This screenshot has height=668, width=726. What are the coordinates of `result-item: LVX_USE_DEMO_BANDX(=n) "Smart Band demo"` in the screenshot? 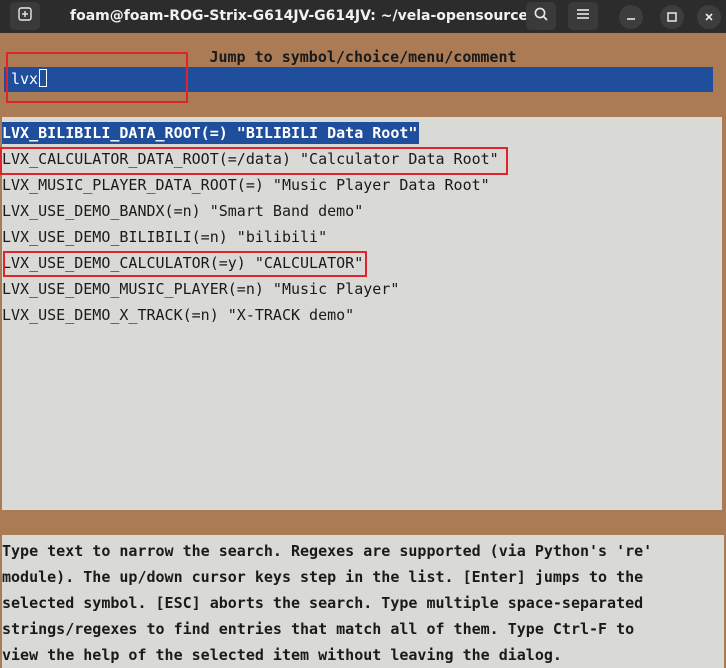 It's located at (182, 211).